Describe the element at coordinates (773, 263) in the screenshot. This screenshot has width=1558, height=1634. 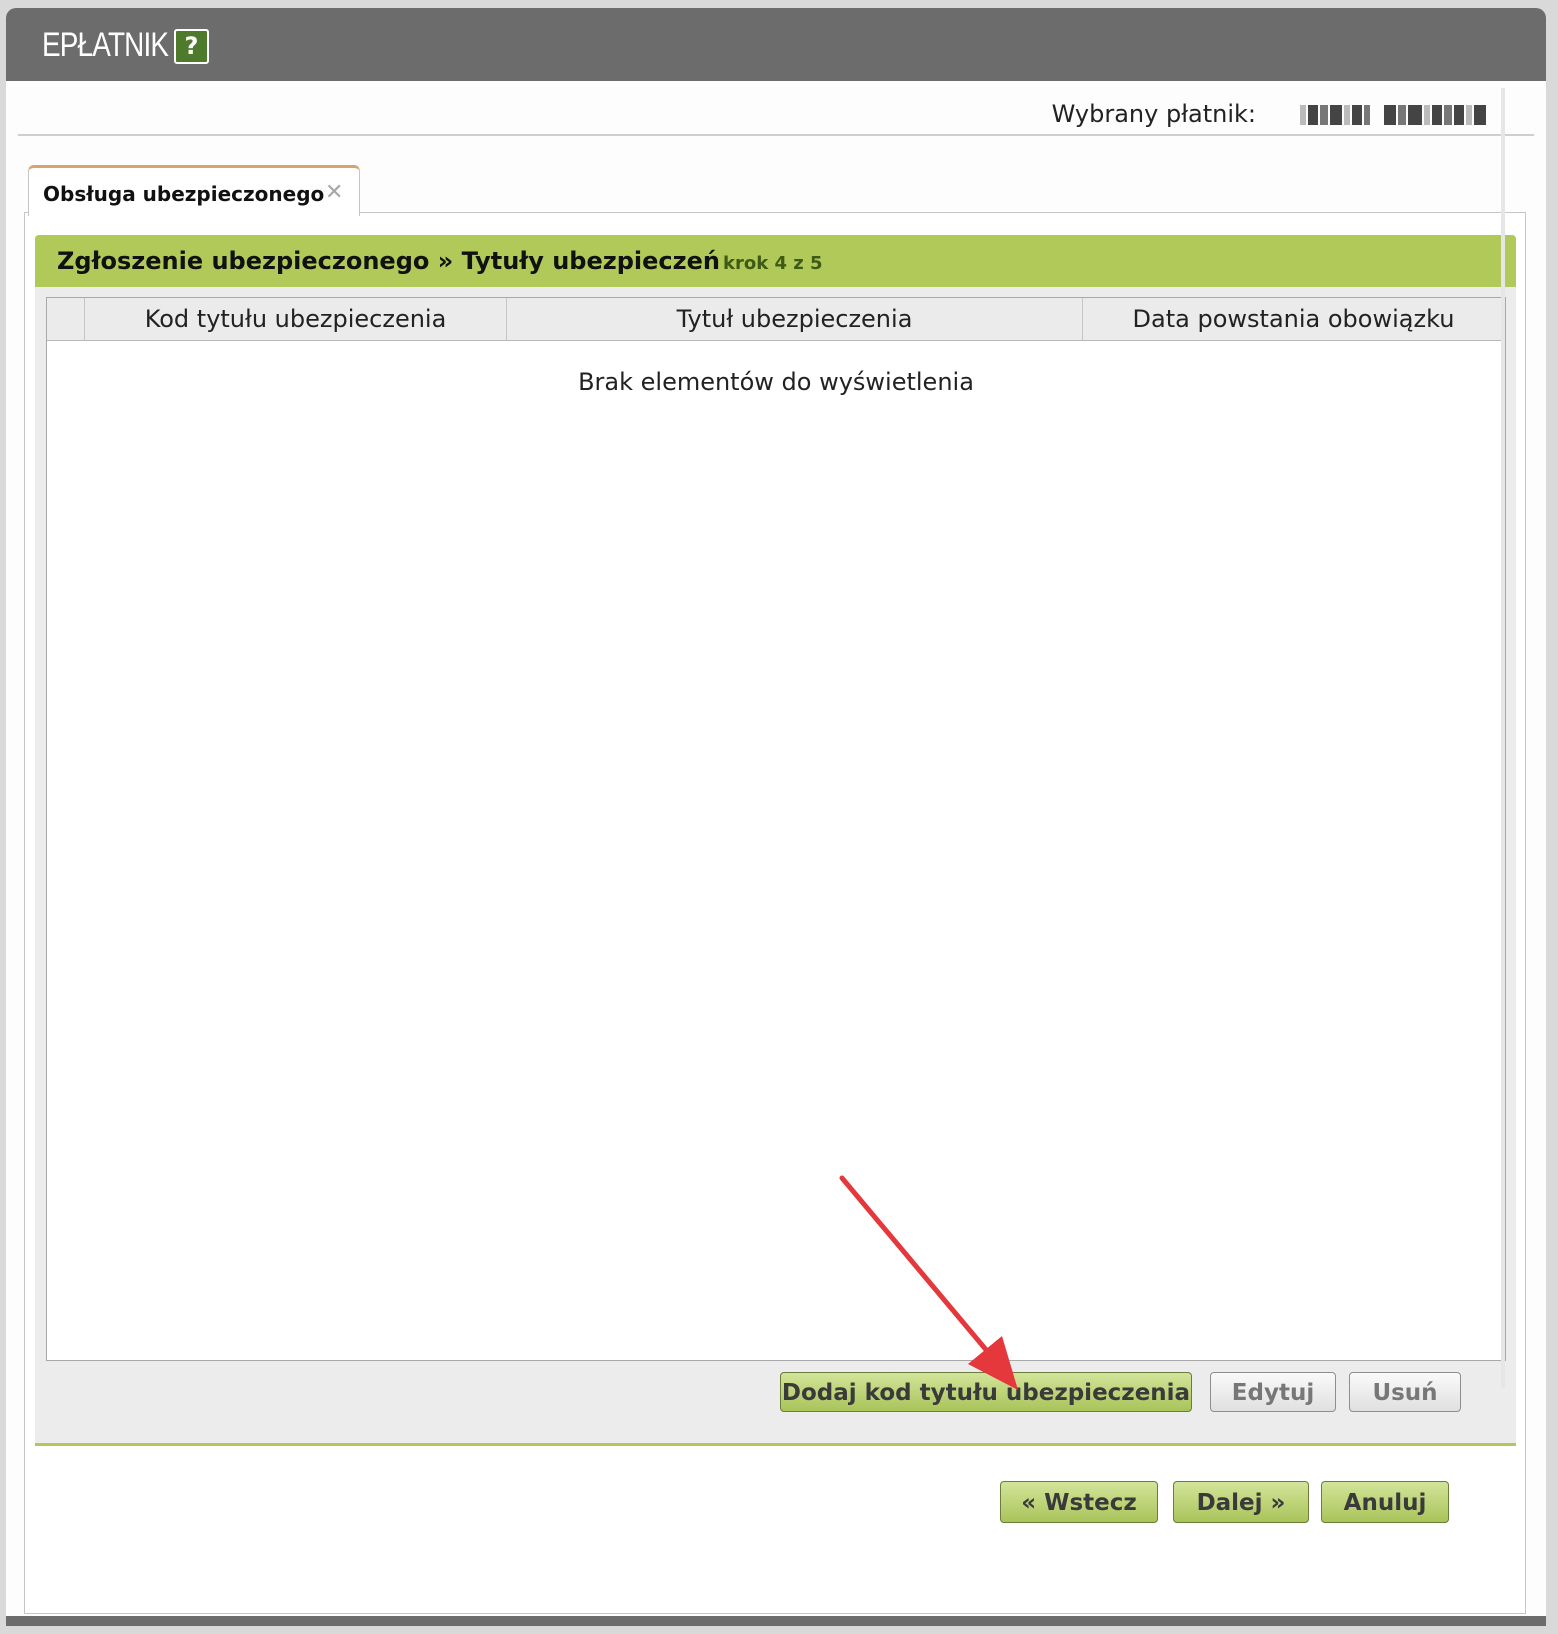
I see `wizard-step-indicator: krok 4 z 5` at that location.